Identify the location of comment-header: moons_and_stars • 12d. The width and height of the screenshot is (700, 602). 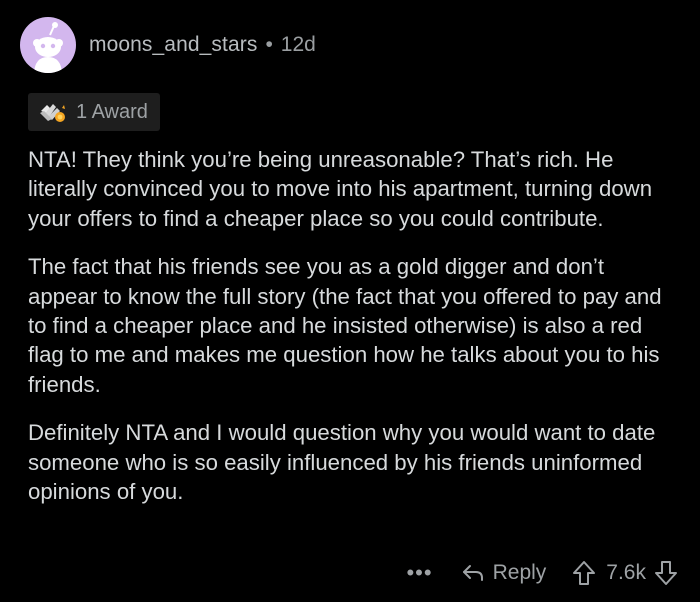
(168, 45).